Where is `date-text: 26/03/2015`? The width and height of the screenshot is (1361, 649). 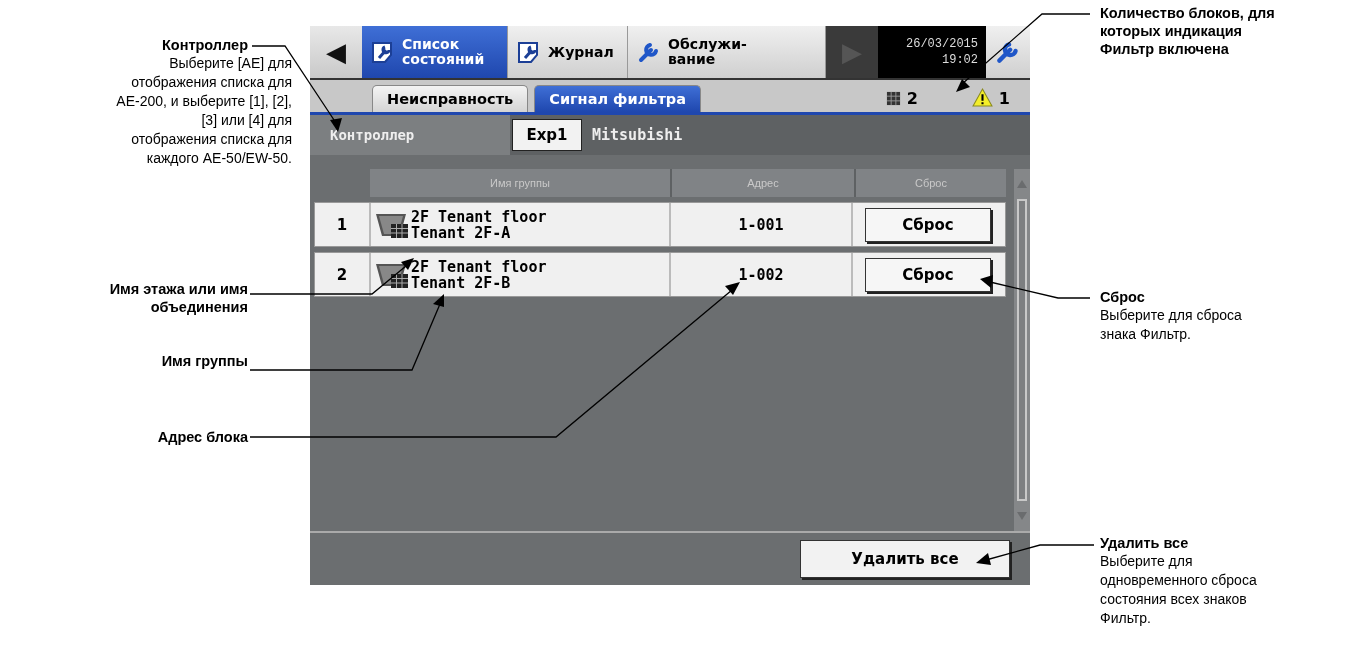
date-text: 26/03/2015 is located at coordinates (942, 44).